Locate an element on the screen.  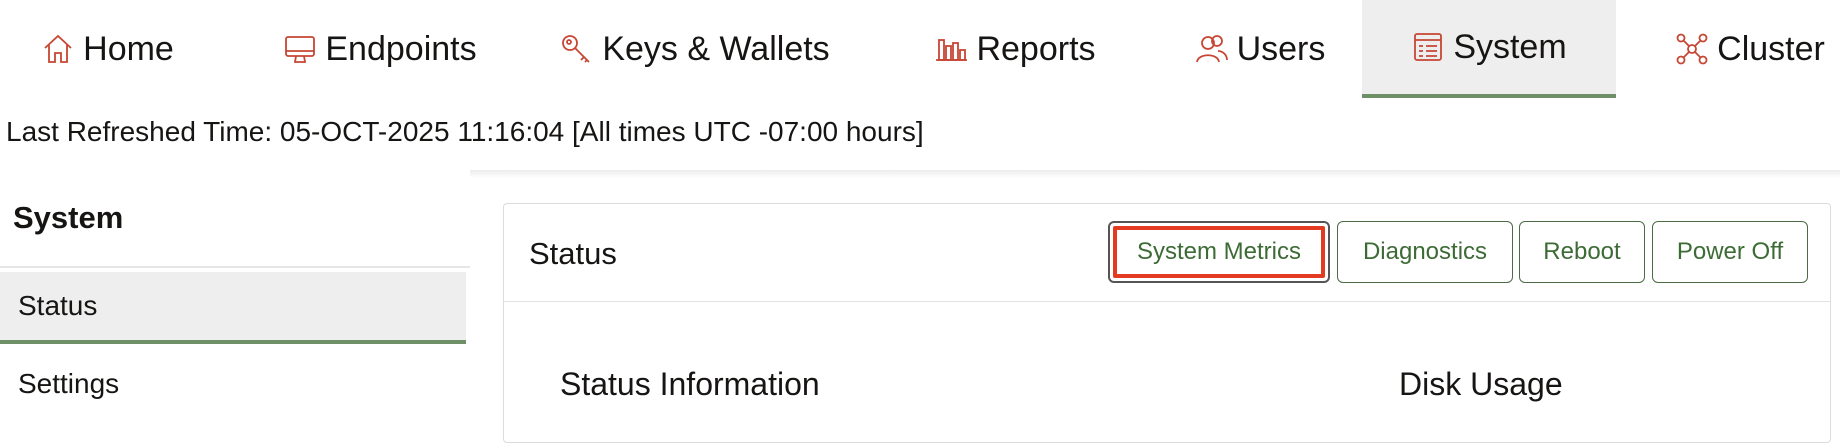
header-divider is located at coordinates (1155, 174).